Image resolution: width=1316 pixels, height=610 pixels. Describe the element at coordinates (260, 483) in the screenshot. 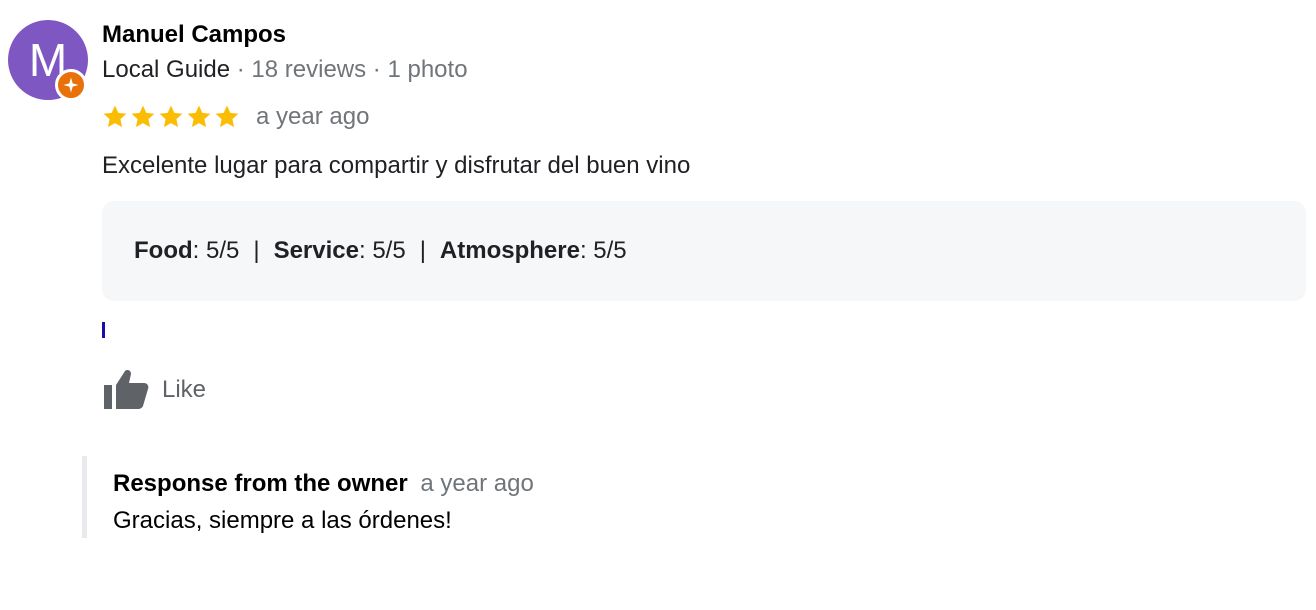

I see `owner-response-title: Response from the owner` at that location.